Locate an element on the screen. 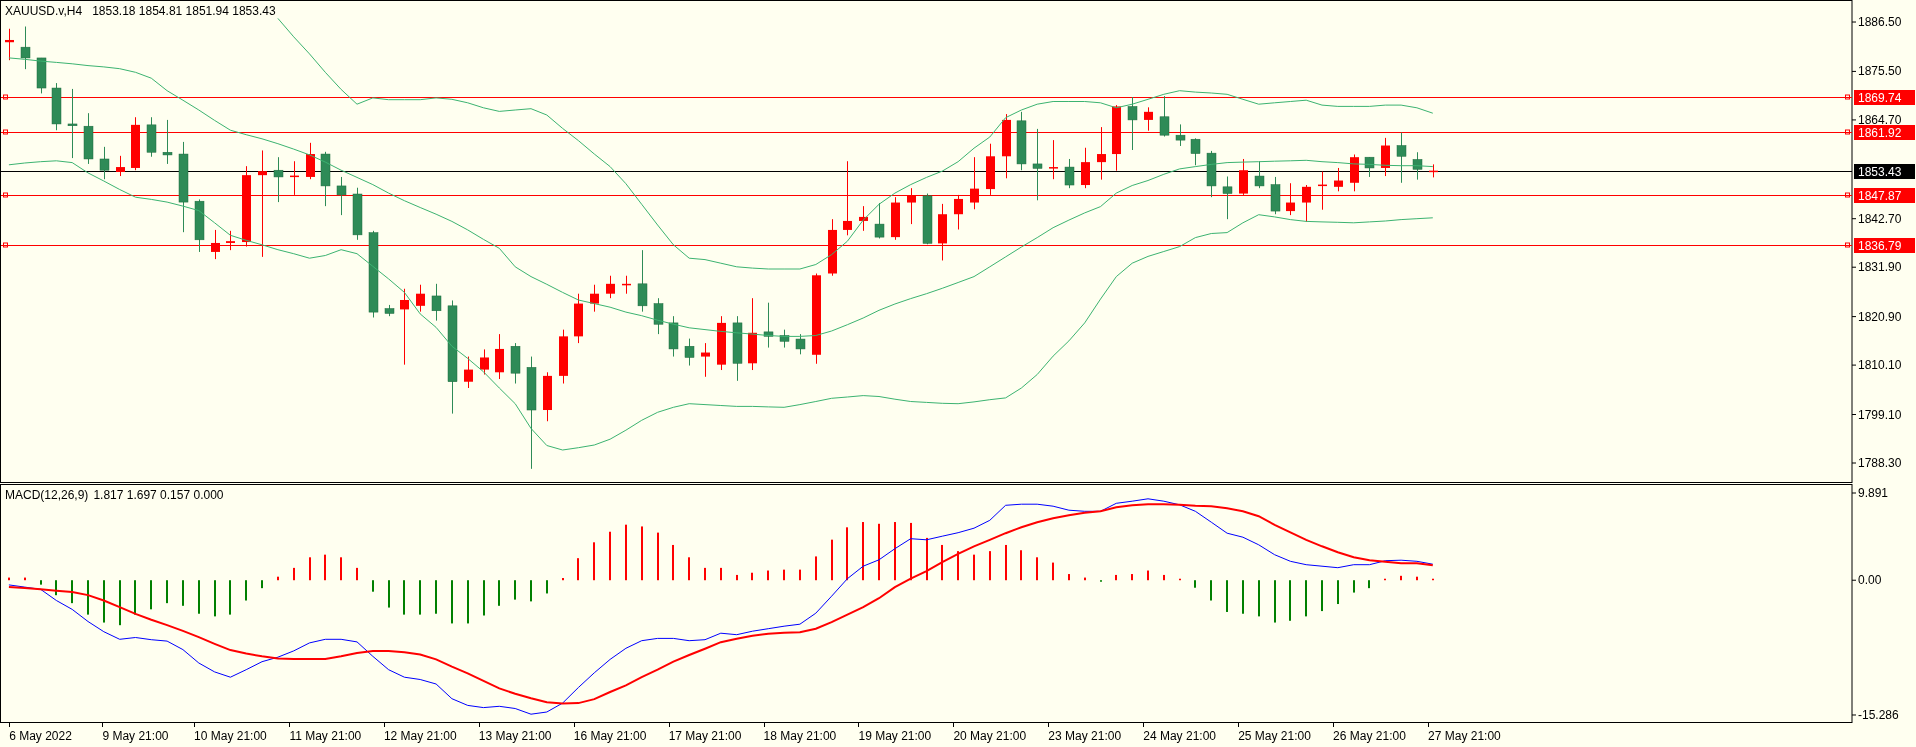 Image resolution: width=1916 pixels, height=747 pixels. axis-label: 6 May 2022 is located at coordinates (40, 736).